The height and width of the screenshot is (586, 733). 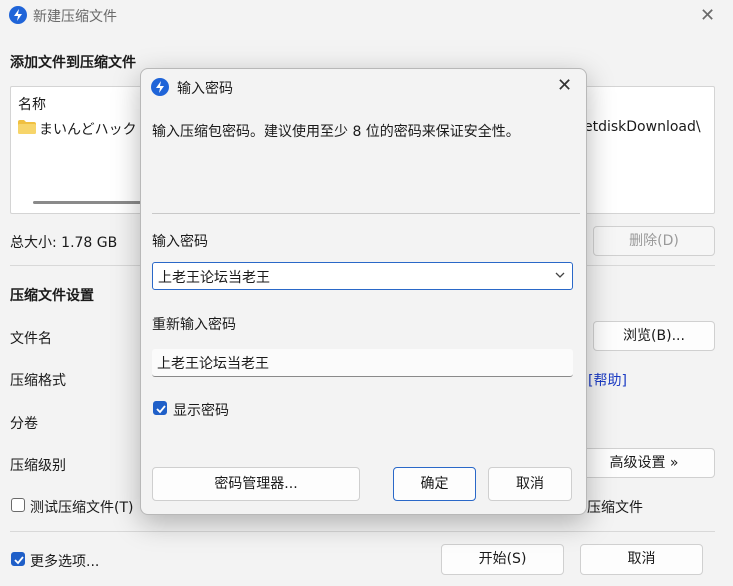 What do you see at coordinates (502, 559) in the screenshot?
I see `start-button: 开始(S)` at bounding box center [502, 559].